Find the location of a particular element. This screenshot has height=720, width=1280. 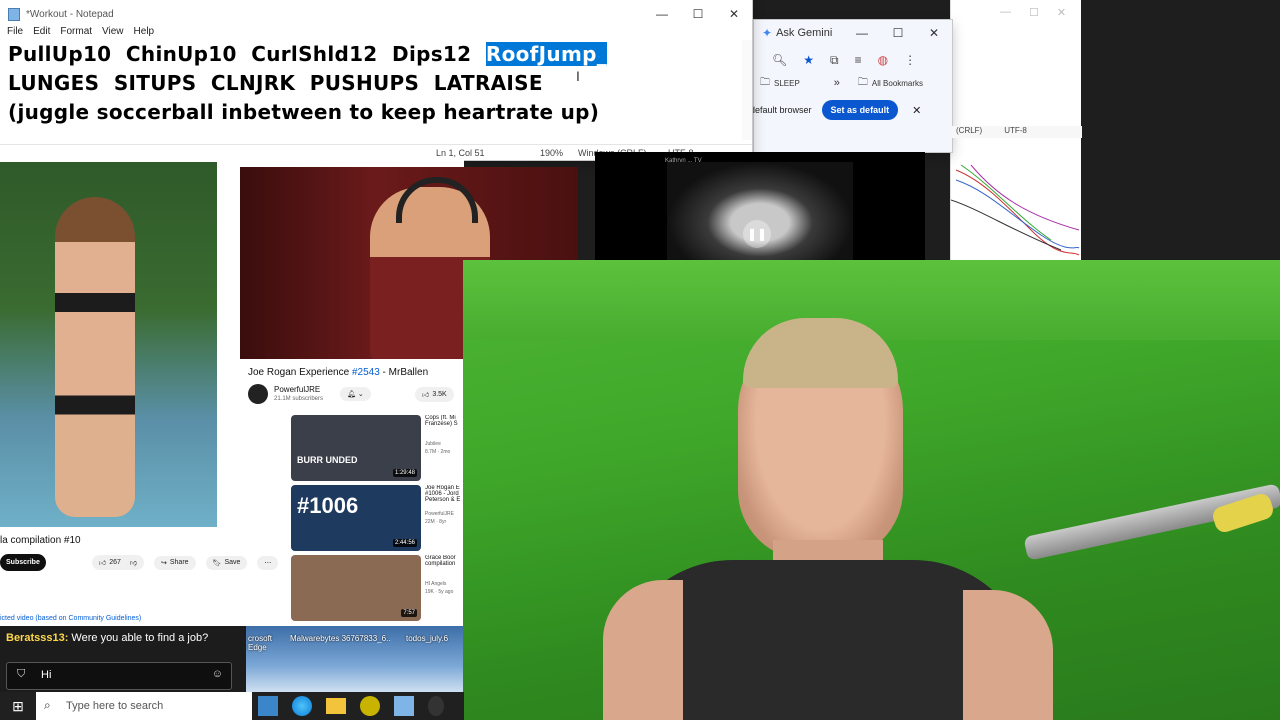

gemini-icon: ✦ is located at coordinates (767, 33).